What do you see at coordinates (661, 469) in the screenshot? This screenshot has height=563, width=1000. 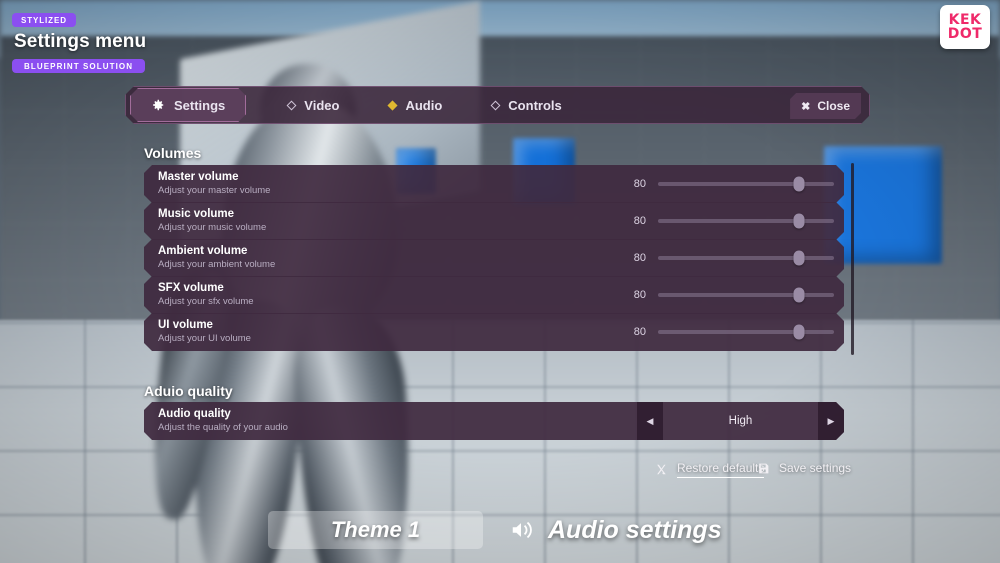 I see `reset-icon` at bounding box center [661, 469].